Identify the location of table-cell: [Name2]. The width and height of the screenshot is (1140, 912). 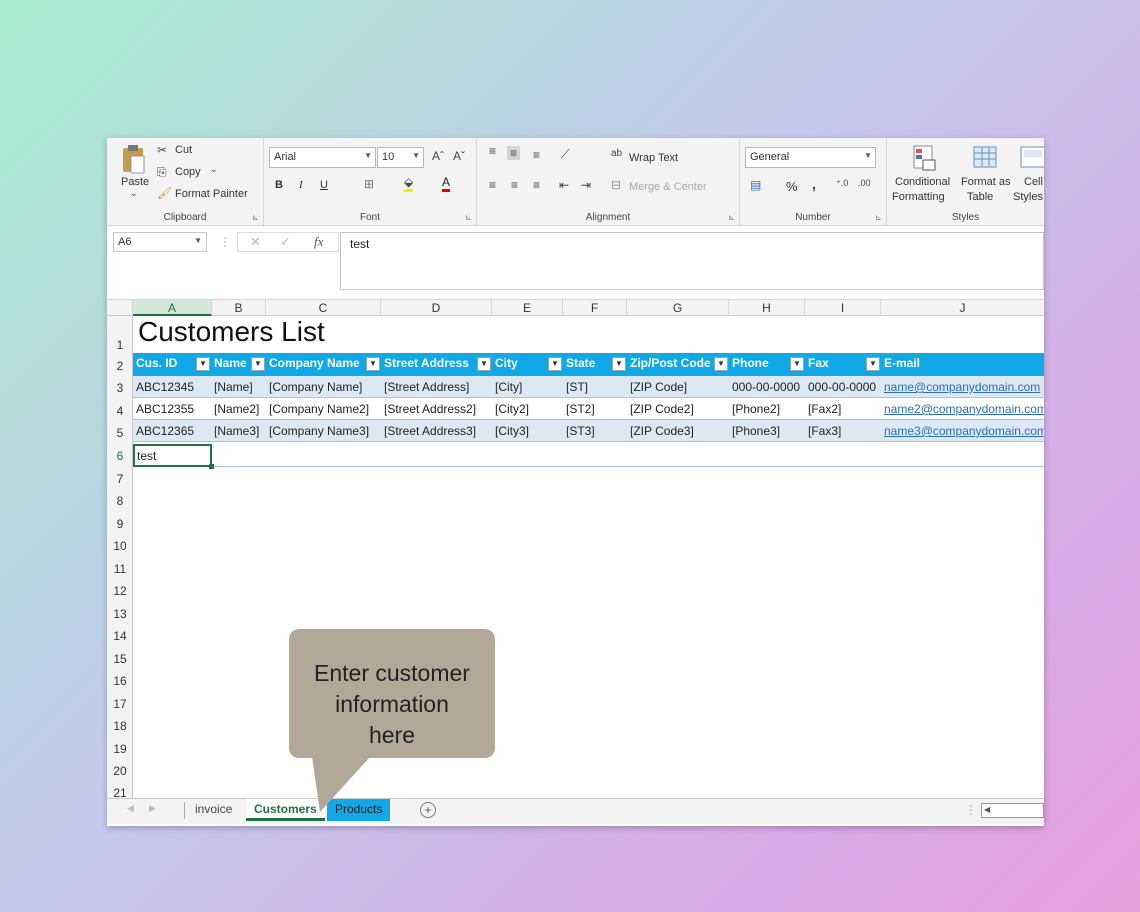
(236, 409).